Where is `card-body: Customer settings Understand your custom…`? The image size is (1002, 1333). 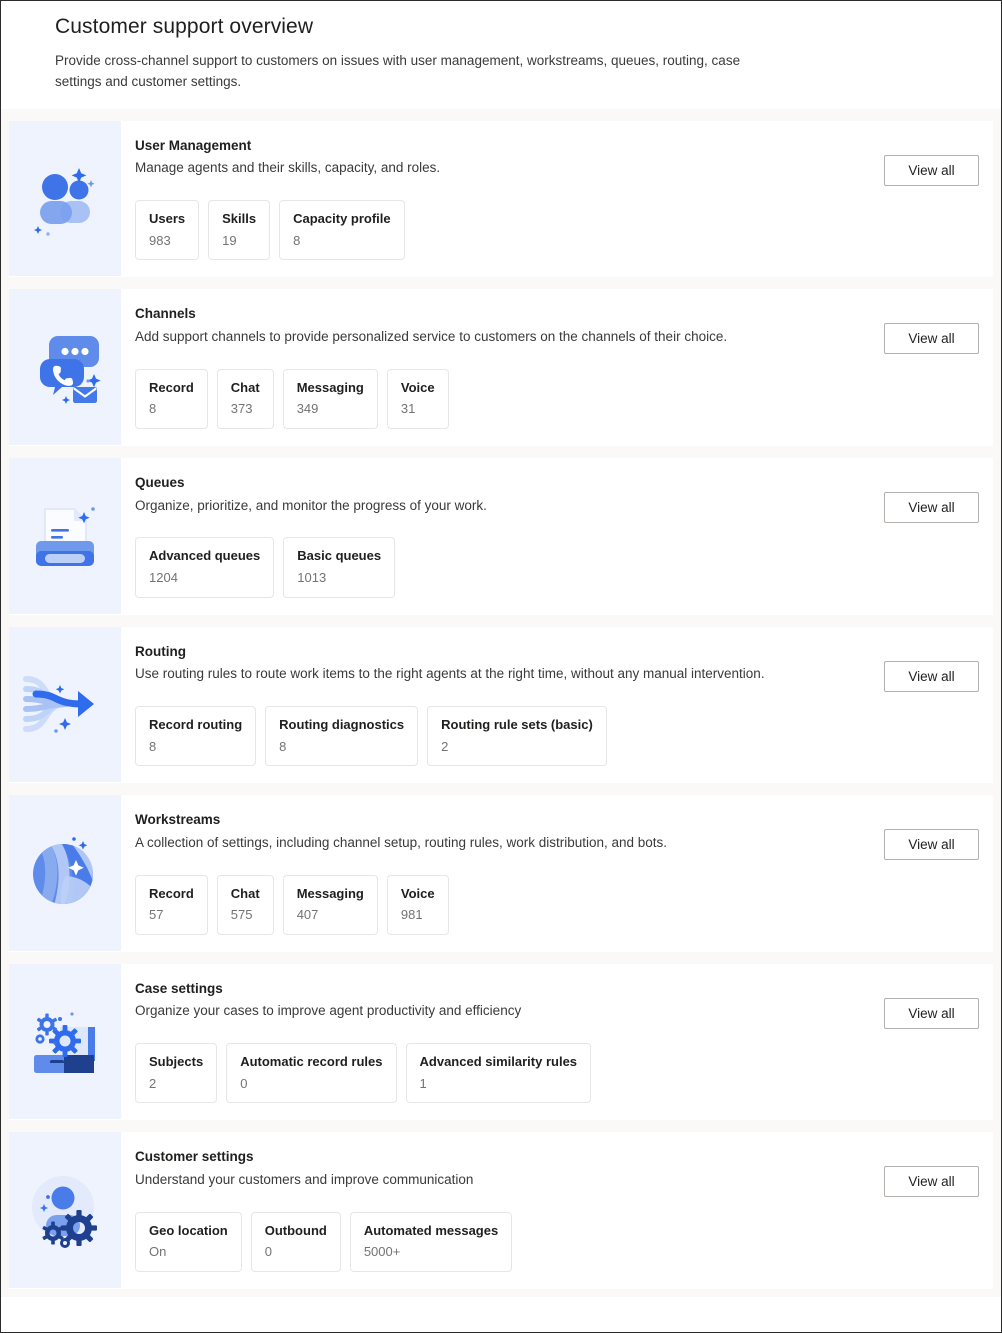
card-body: Customer settings Understand your custom… is located at coordinates (557, 1210).